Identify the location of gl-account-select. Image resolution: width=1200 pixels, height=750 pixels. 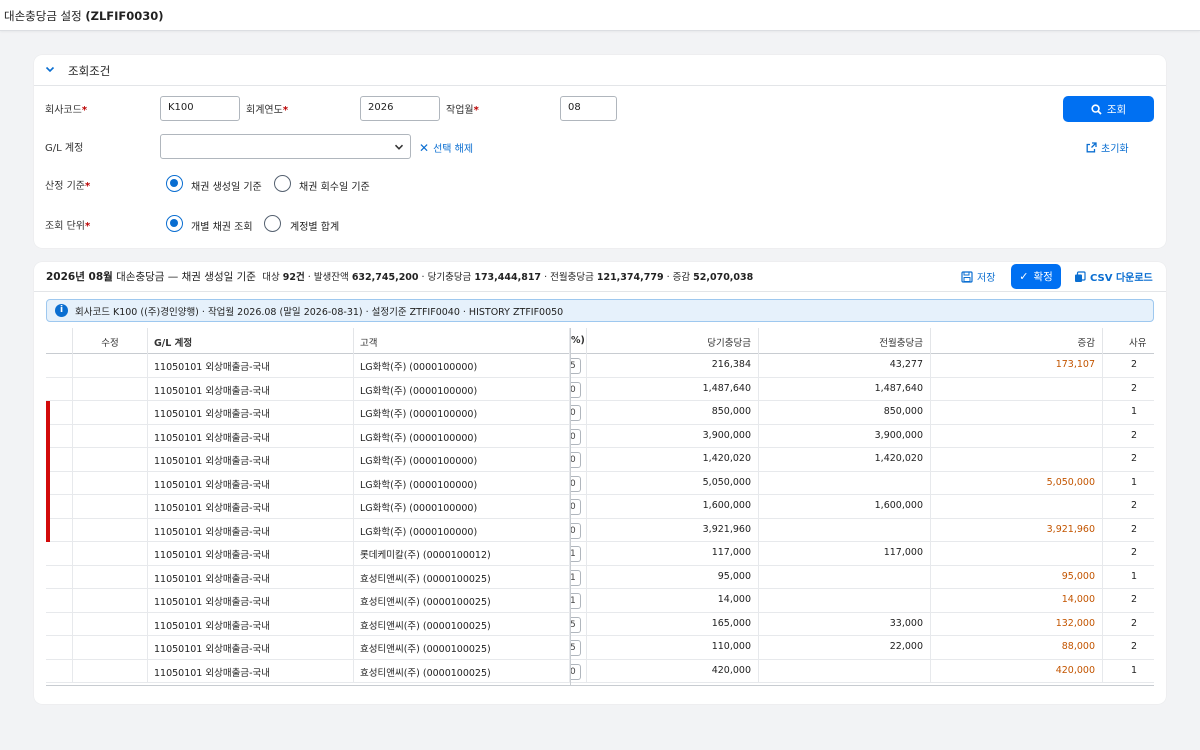
(285, 146).